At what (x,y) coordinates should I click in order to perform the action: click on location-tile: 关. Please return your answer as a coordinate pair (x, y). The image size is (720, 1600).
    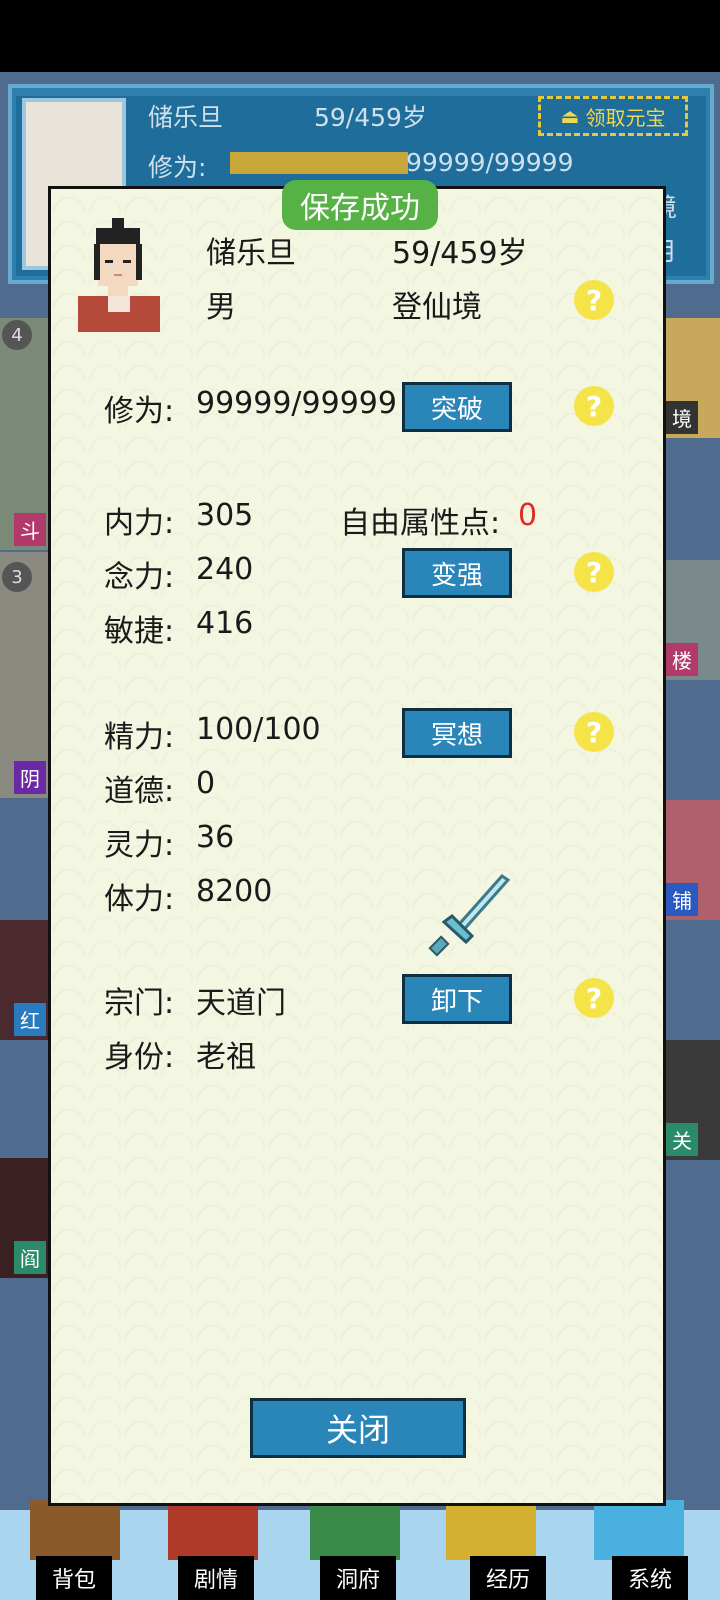
    Looking at the image, I should click on (693, 1100).